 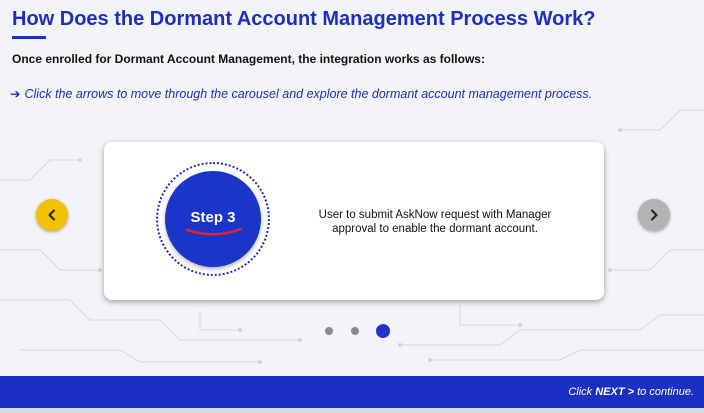 I want to click on step-badge: Step 3, so click(x=213, y=219).